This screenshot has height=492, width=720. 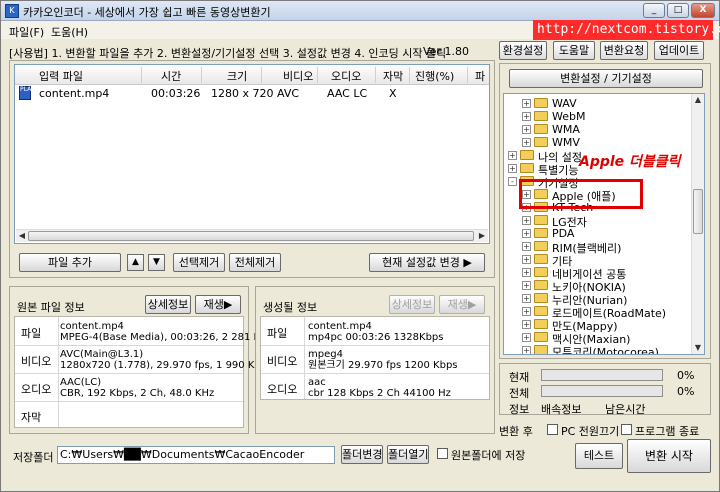 What do you see at coordinates (602, 391) in the screenshot?
I see `total-progress-bar` at bounding box center [602, 391].